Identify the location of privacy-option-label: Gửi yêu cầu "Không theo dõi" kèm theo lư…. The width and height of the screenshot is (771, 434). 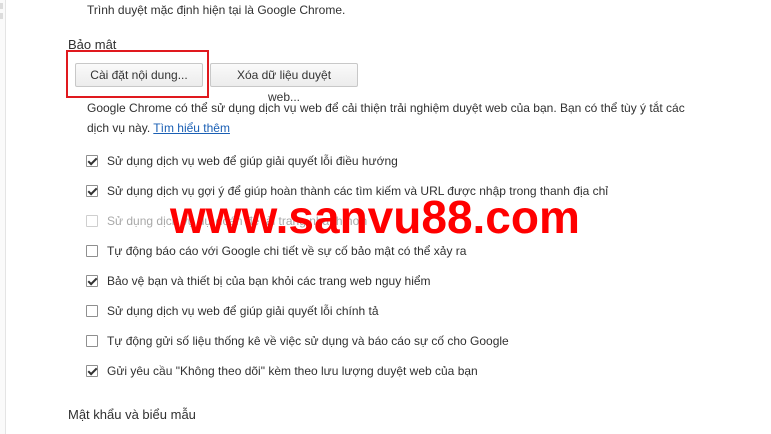
(292, 371).